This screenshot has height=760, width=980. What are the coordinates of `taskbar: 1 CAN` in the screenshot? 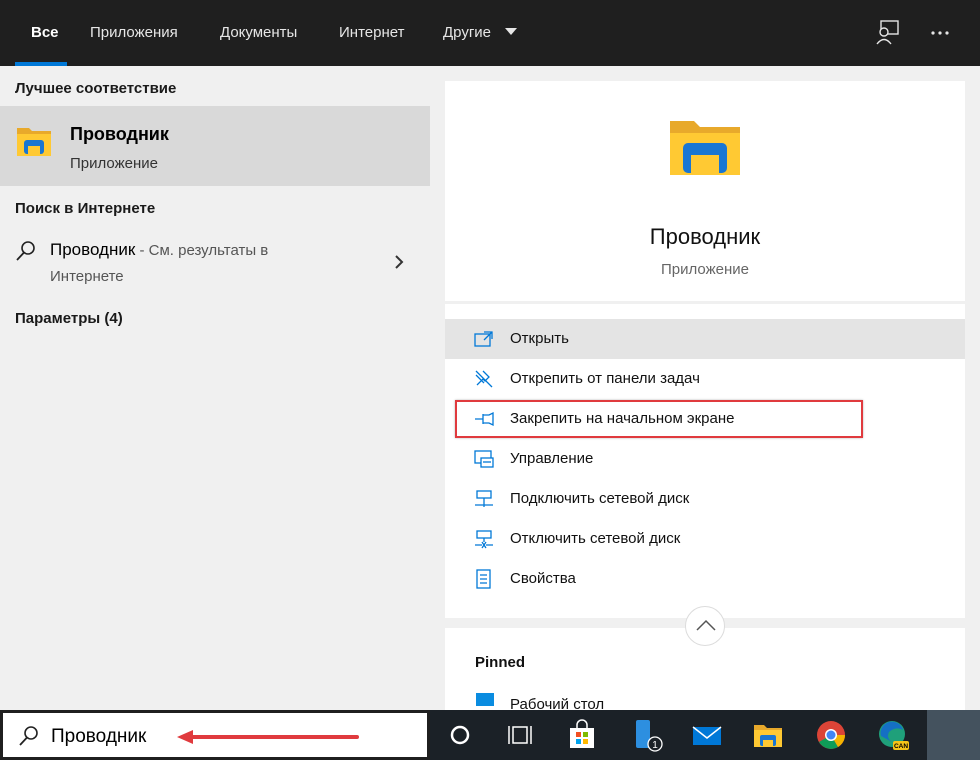 It's located at (705, 735).